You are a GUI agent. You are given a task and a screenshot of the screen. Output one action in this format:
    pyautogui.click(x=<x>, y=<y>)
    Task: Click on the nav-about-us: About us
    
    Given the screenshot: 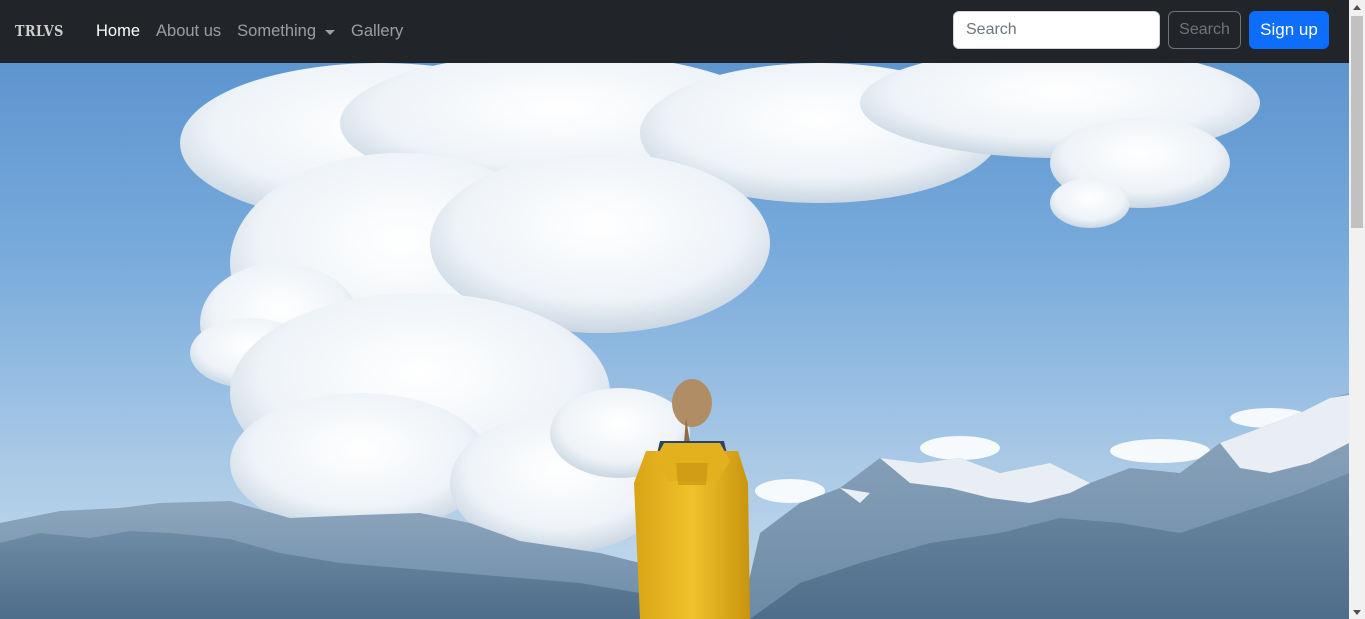 What is the action you would take?
    pyautogui.click(x=188, y=31)
    